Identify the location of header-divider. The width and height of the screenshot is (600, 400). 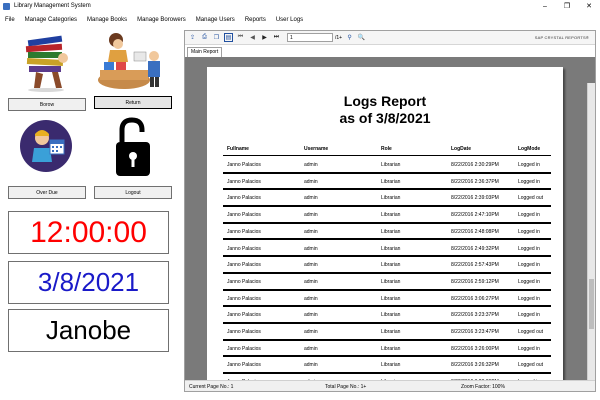
(387, 155).